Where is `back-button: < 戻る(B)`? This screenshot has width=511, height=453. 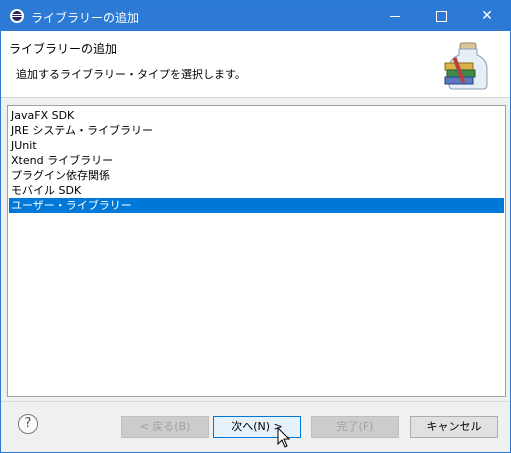 back-button: < 戻る(B) is located at coordinates (165, 427).